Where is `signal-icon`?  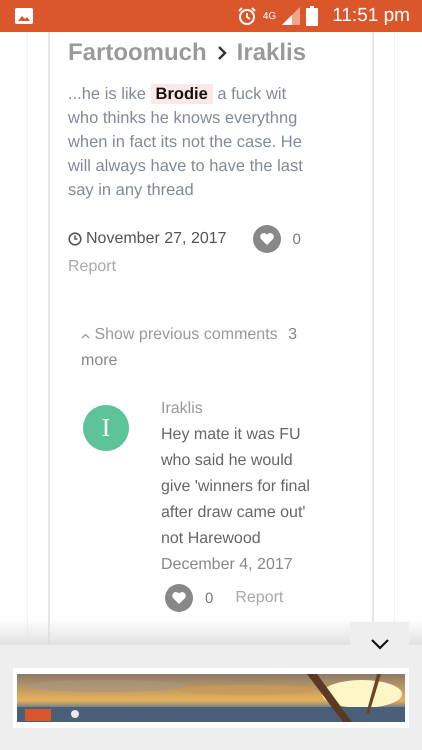
signal-icon is located at coordinates (291, 16).